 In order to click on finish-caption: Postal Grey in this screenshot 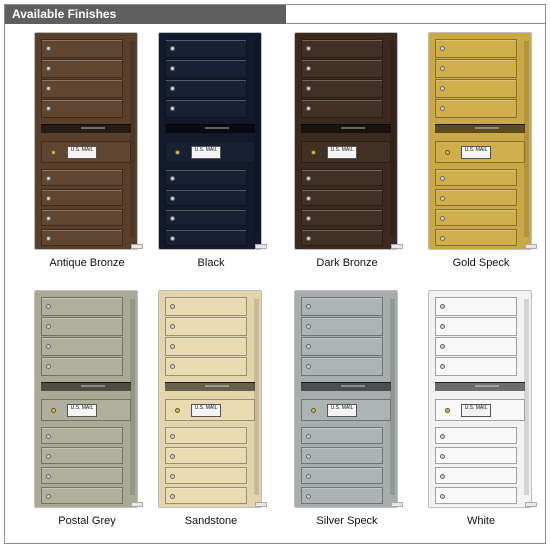, I will do `click(87, 521)`.